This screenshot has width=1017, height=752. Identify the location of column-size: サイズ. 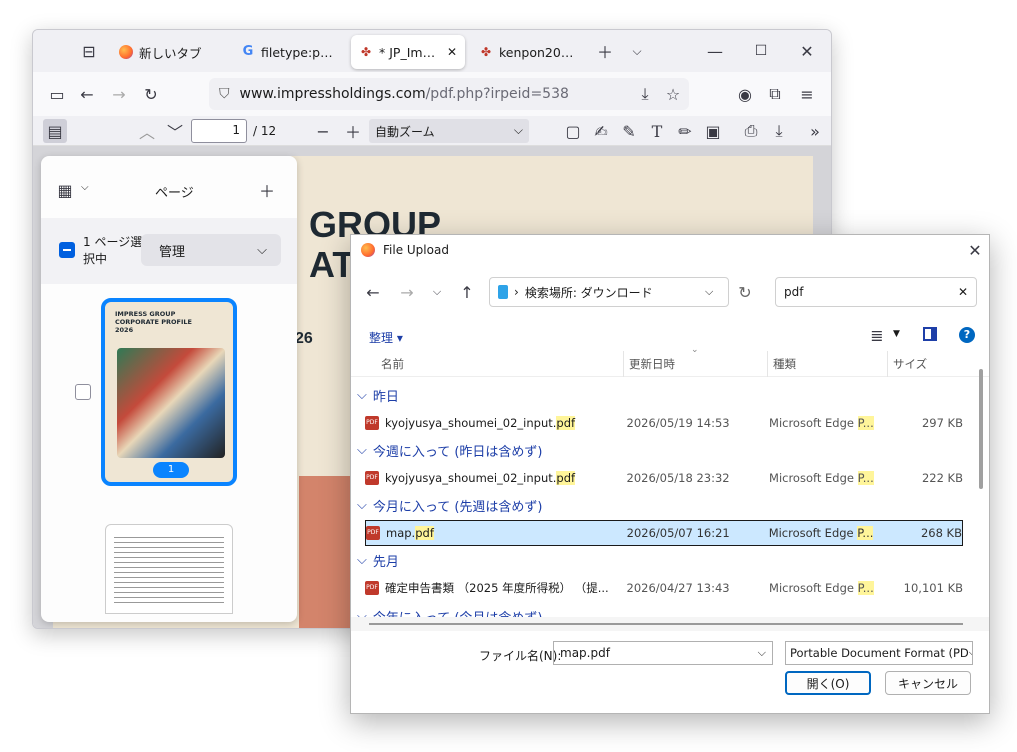
(910, 364).